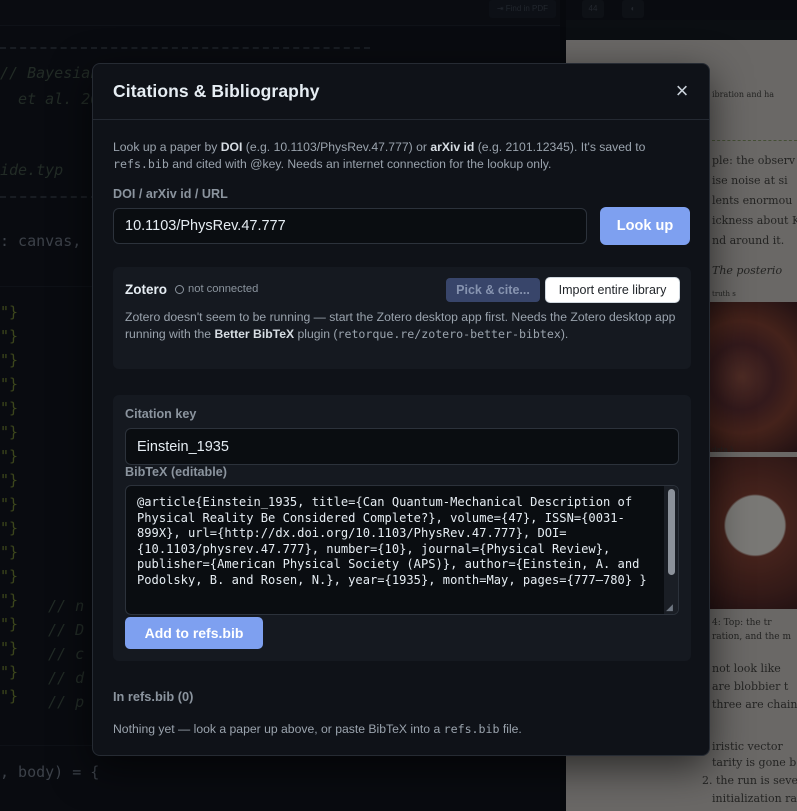 The width and height of the screenshot is (797, 811). Describe the element at coordinates (223, 289) in the screenshot. I see `zotero-status-text: not connected` at that location.